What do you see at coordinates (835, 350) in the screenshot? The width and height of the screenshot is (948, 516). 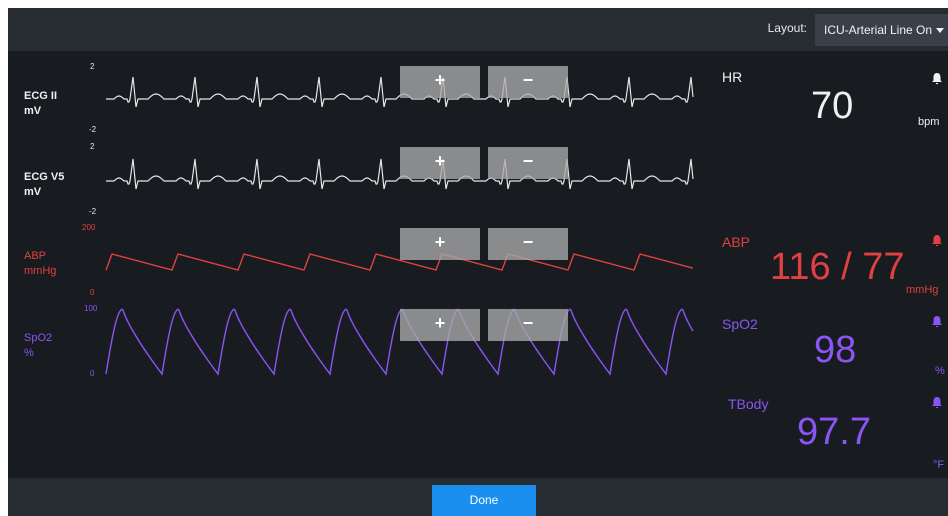 I see `spo2-value: 98` at bounding box center [835, 350].